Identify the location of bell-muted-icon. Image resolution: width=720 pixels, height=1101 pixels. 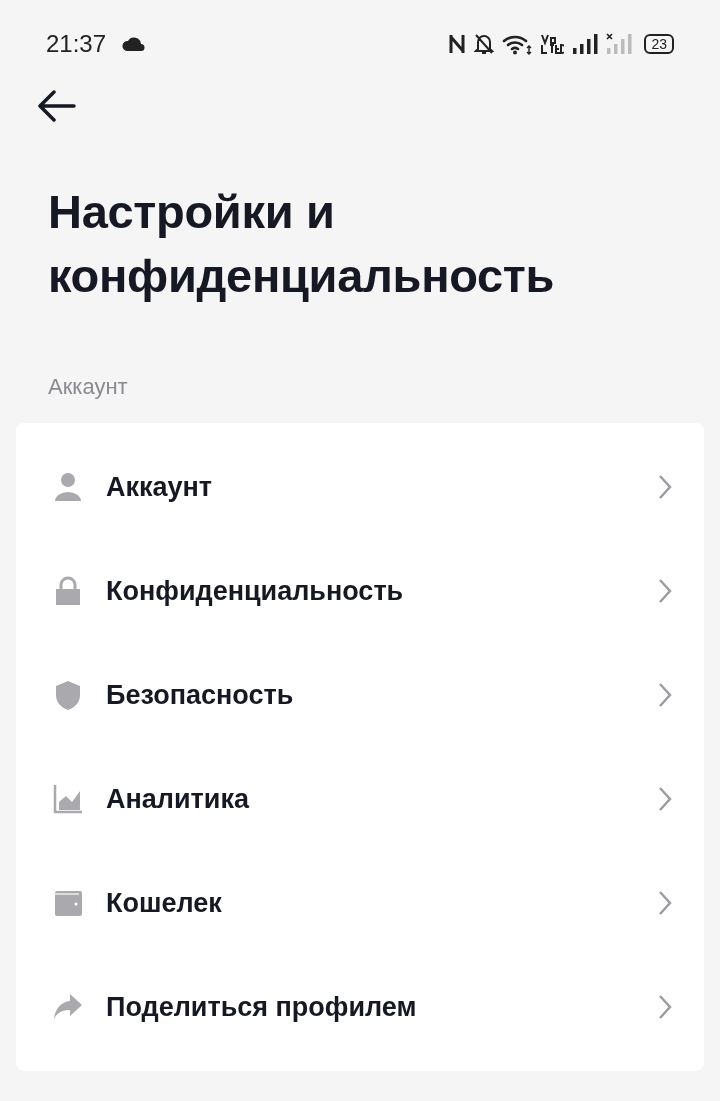
(484, 44).